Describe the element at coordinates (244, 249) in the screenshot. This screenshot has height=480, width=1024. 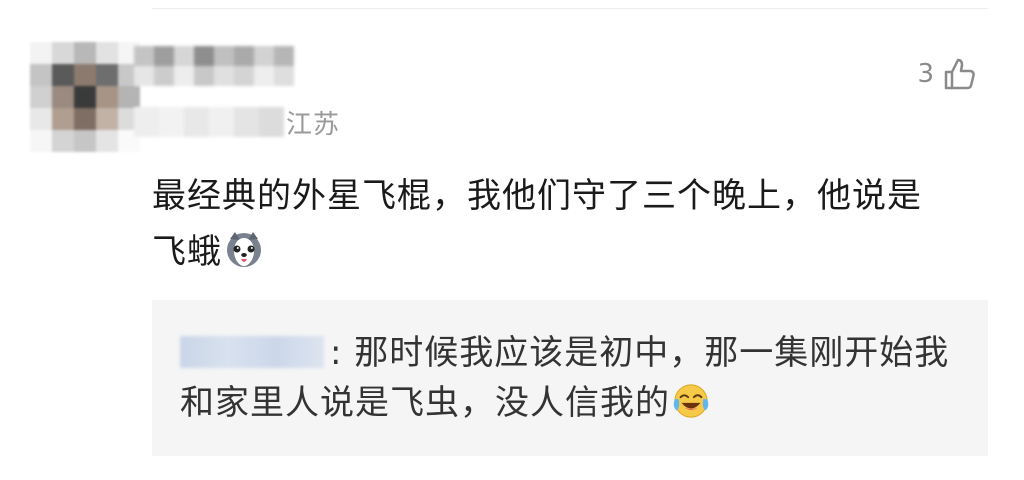
I see `husky-dog-emoji-icon` at that location.